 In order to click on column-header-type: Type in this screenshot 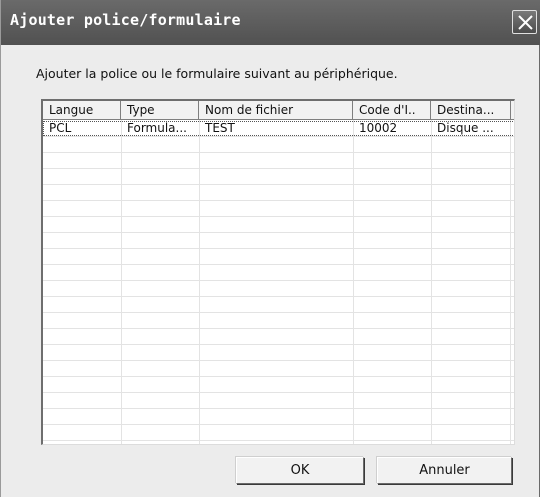, I will do `click(160, 110)`.